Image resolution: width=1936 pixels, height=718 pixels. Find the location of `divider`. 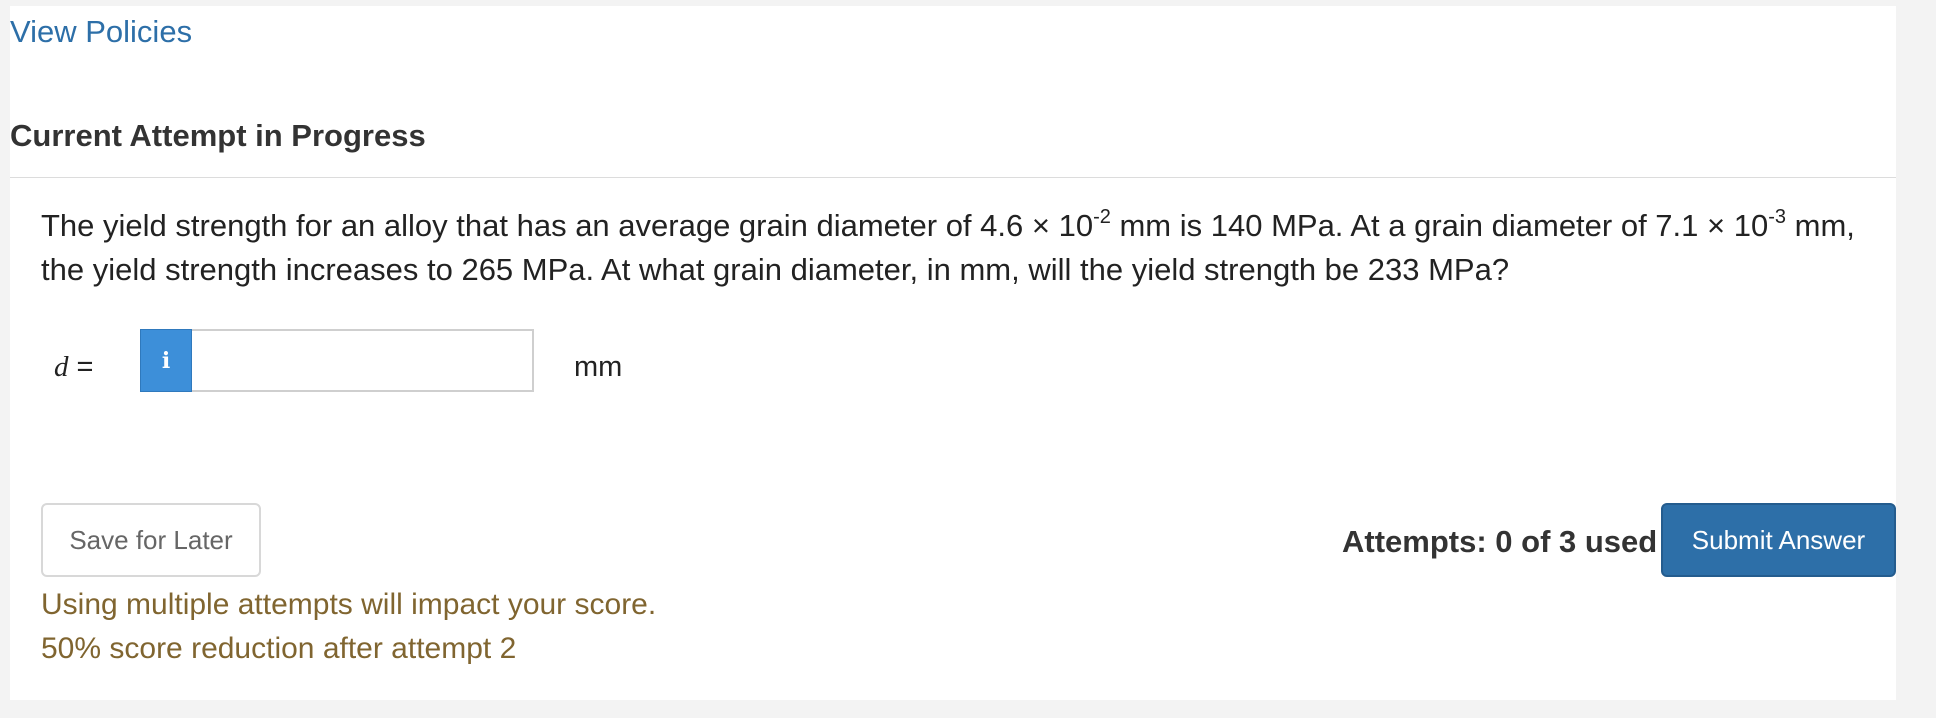

divider is located at coordinates (953, 177).